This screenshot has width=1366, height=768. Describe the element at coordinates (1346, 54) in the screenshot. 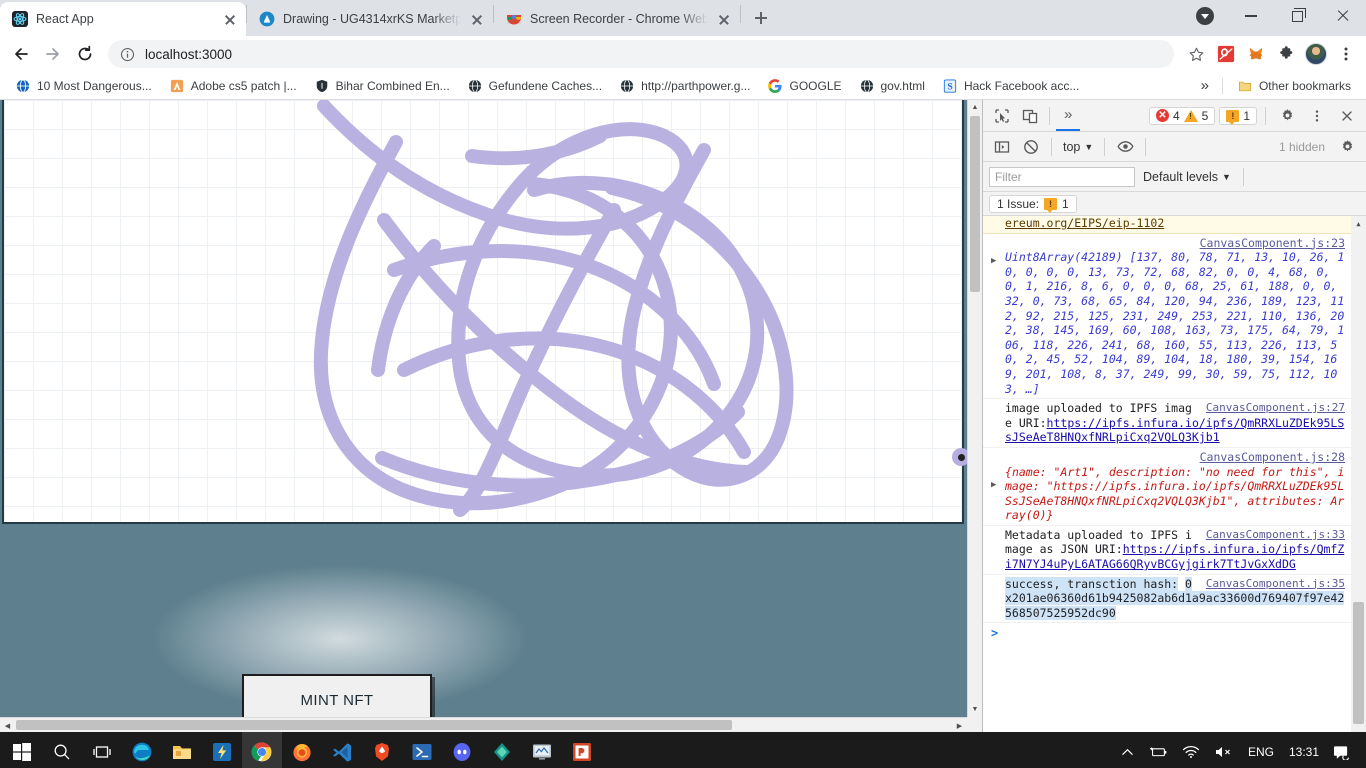

I see `chrome-menu-icon` at that location.